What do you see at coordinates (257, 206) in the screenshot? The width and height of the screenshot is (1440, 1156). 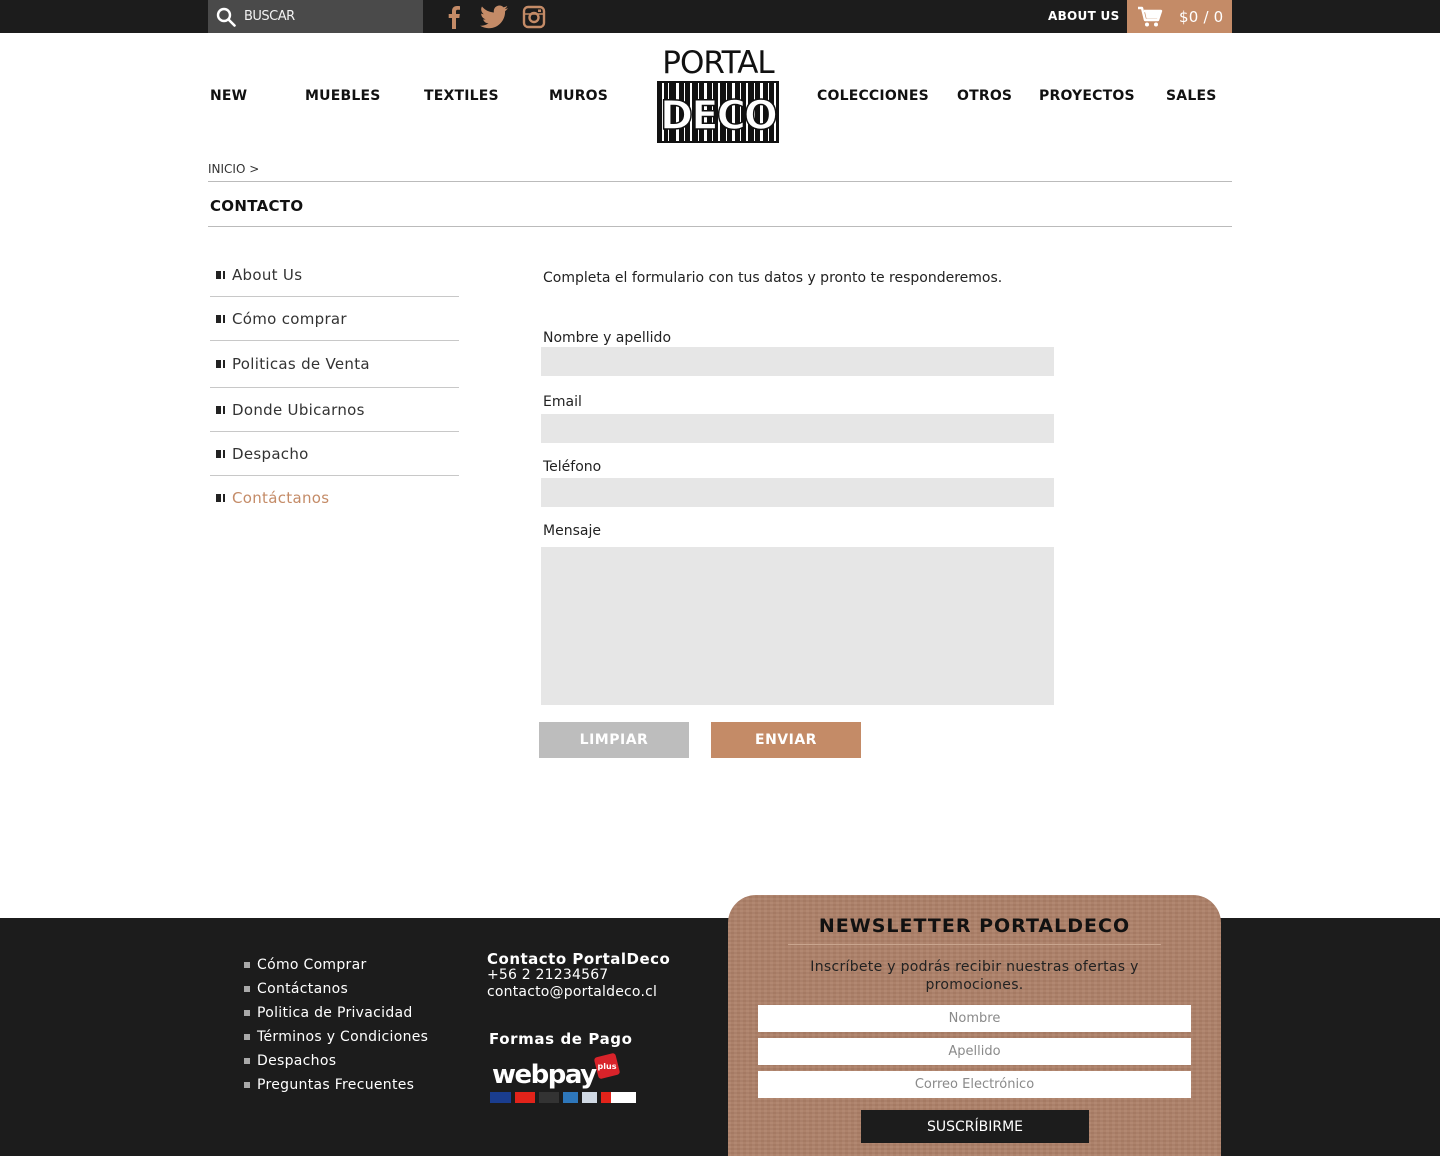 I see `page-title: CONTACTO` at bounding box center [257, 206].